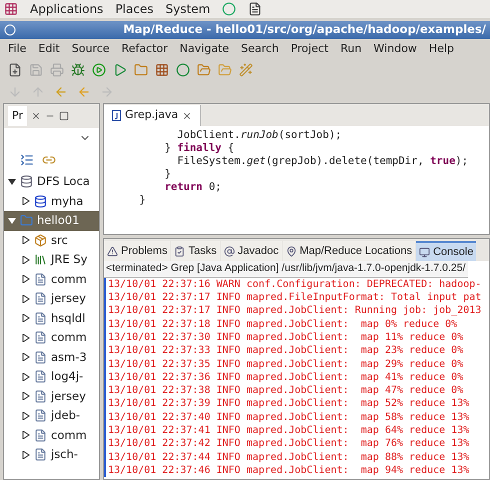 The image size is (490, 480). What do you see at coordinates (40, 259) in the screenshot?
I see `library-icon` at bounding box center [40, 259].